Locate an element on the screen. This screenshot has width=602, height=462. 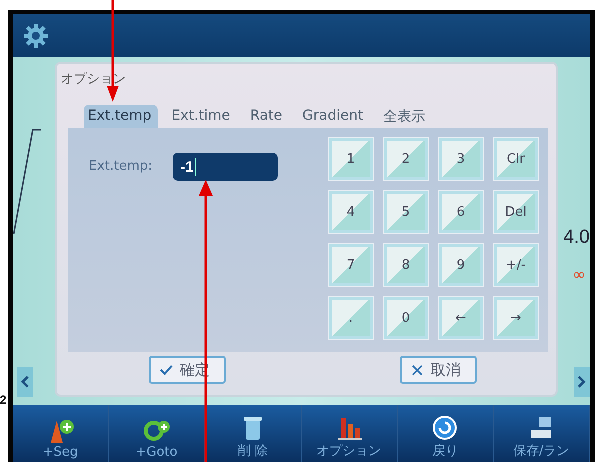
toolbar-button: オプション is located at coordinates (350, 433).